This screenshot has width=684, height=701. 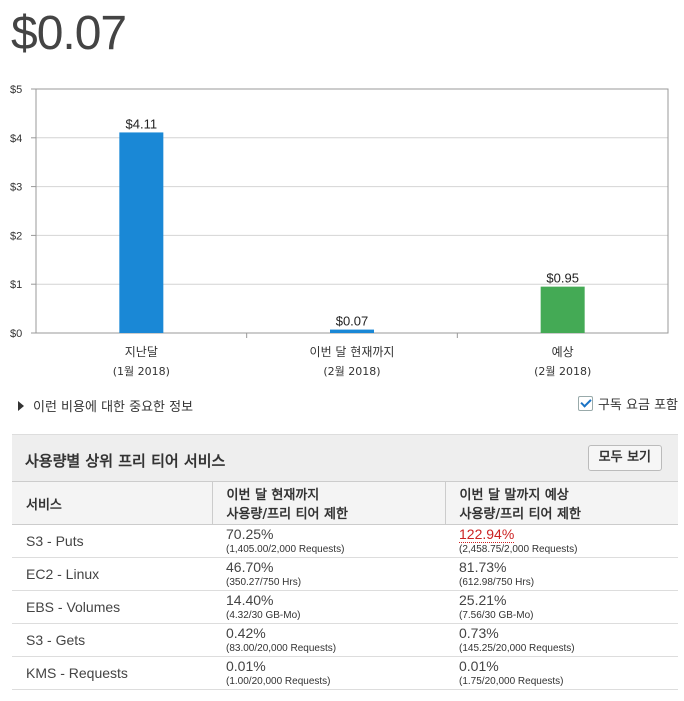 What do you see at coordinates (287, 514) in the screenshot?
I see `header-mtd-line2: 사용량/프리 티어 제한` at bounding box center [287, 514].